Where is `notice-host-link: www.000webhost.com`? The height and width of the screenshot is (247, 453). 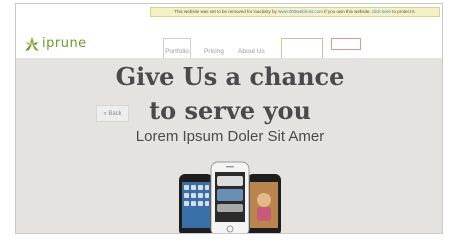
notice-host-link: www.000webhost.com is located at coordinates (300, 11).